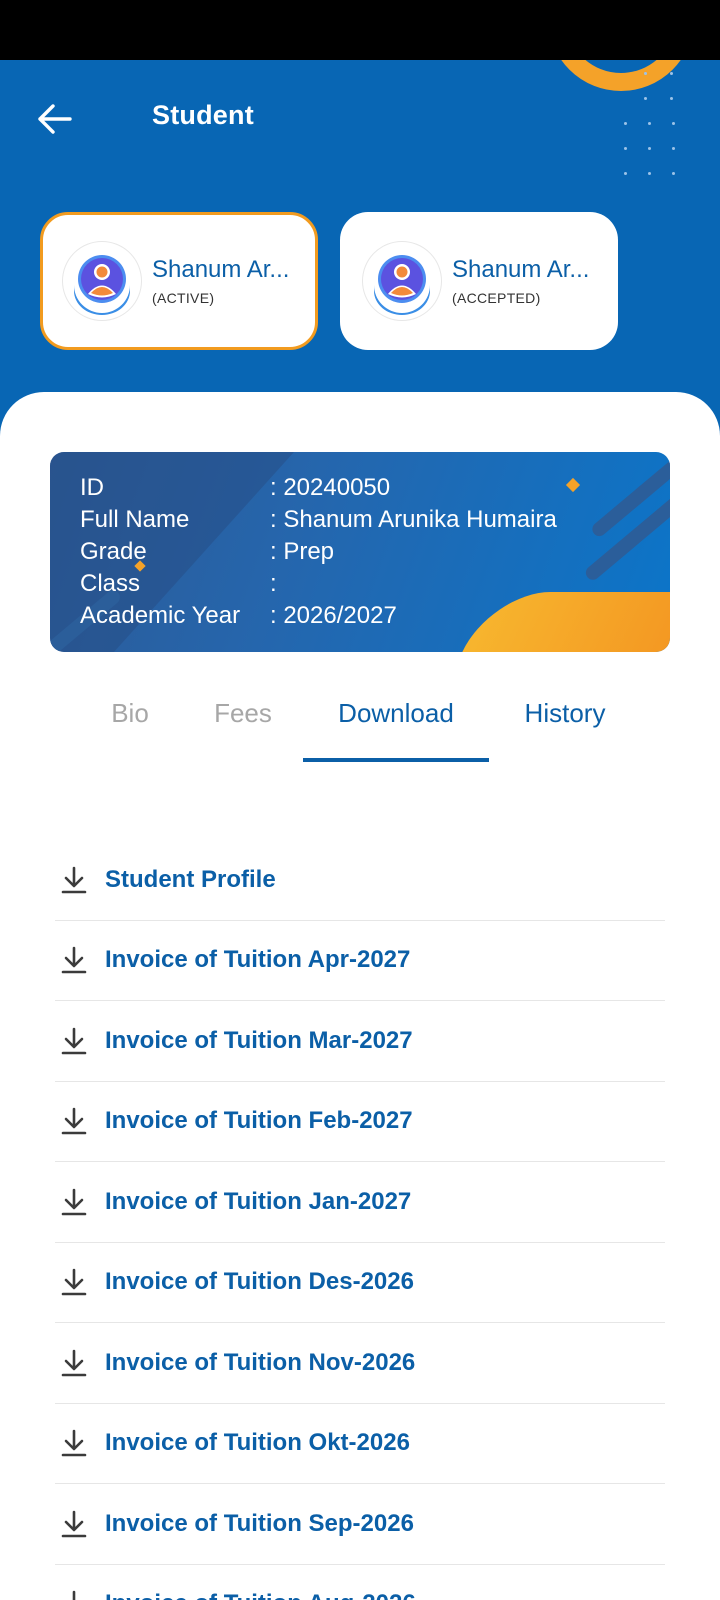 This screenshot has width=720, height=1600. I want to click on decorative-dots, so click(662, 127).